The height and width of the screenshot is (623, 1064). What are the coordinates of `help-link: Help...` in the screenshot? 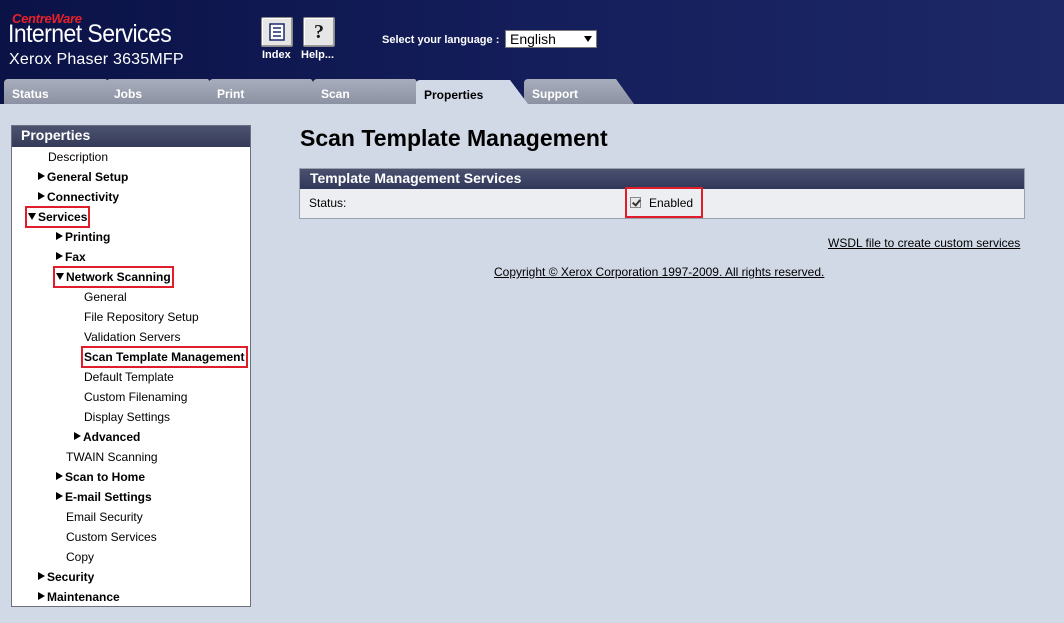 It's located at (317, 55).